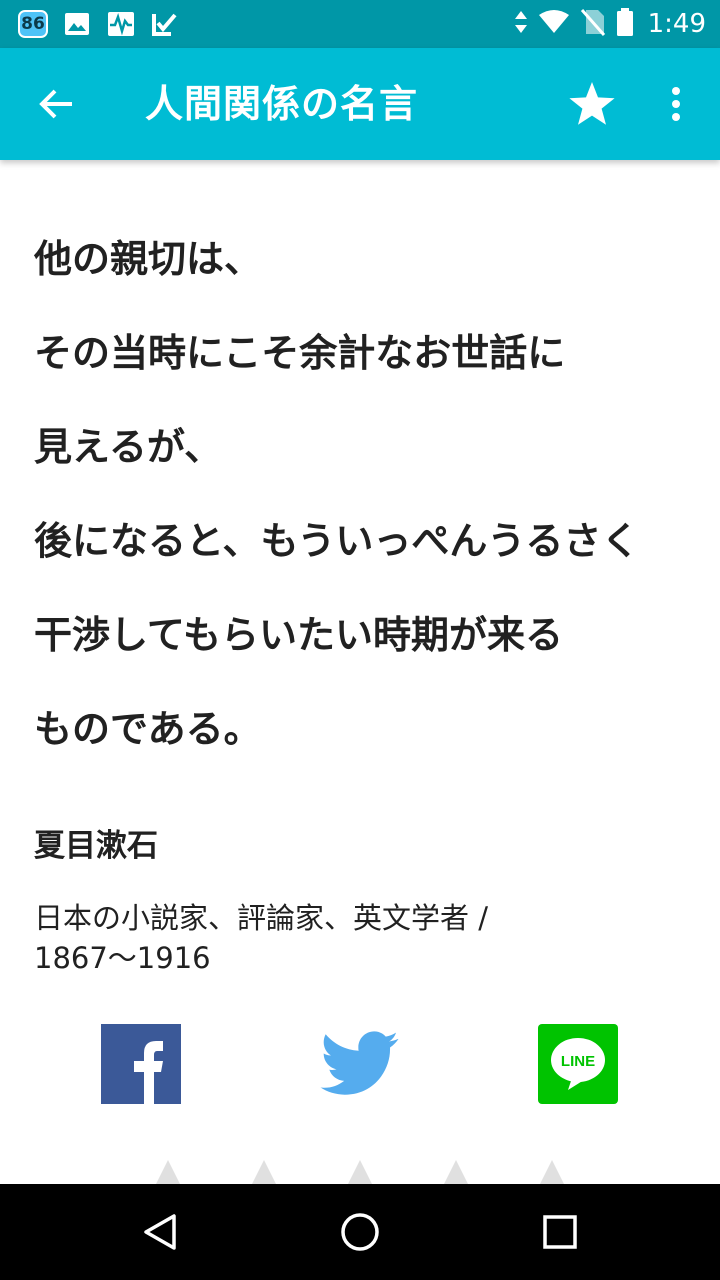  What do you see at coordinates (282, 104) in the screenshot?
I see `page-title: 人間関係の名言` at bounding box center [282, 104].